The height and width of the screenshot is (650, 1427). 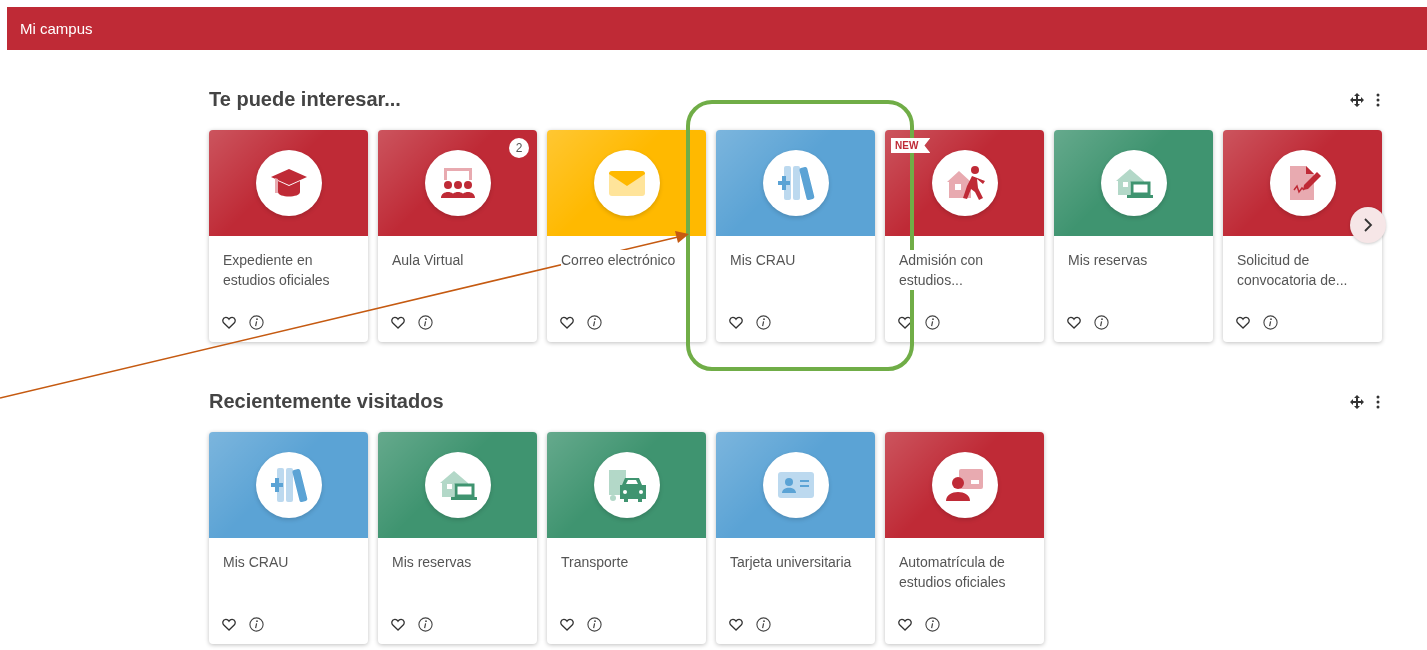 I want to click on teacher-board-icon, so click(x=964, y=485).